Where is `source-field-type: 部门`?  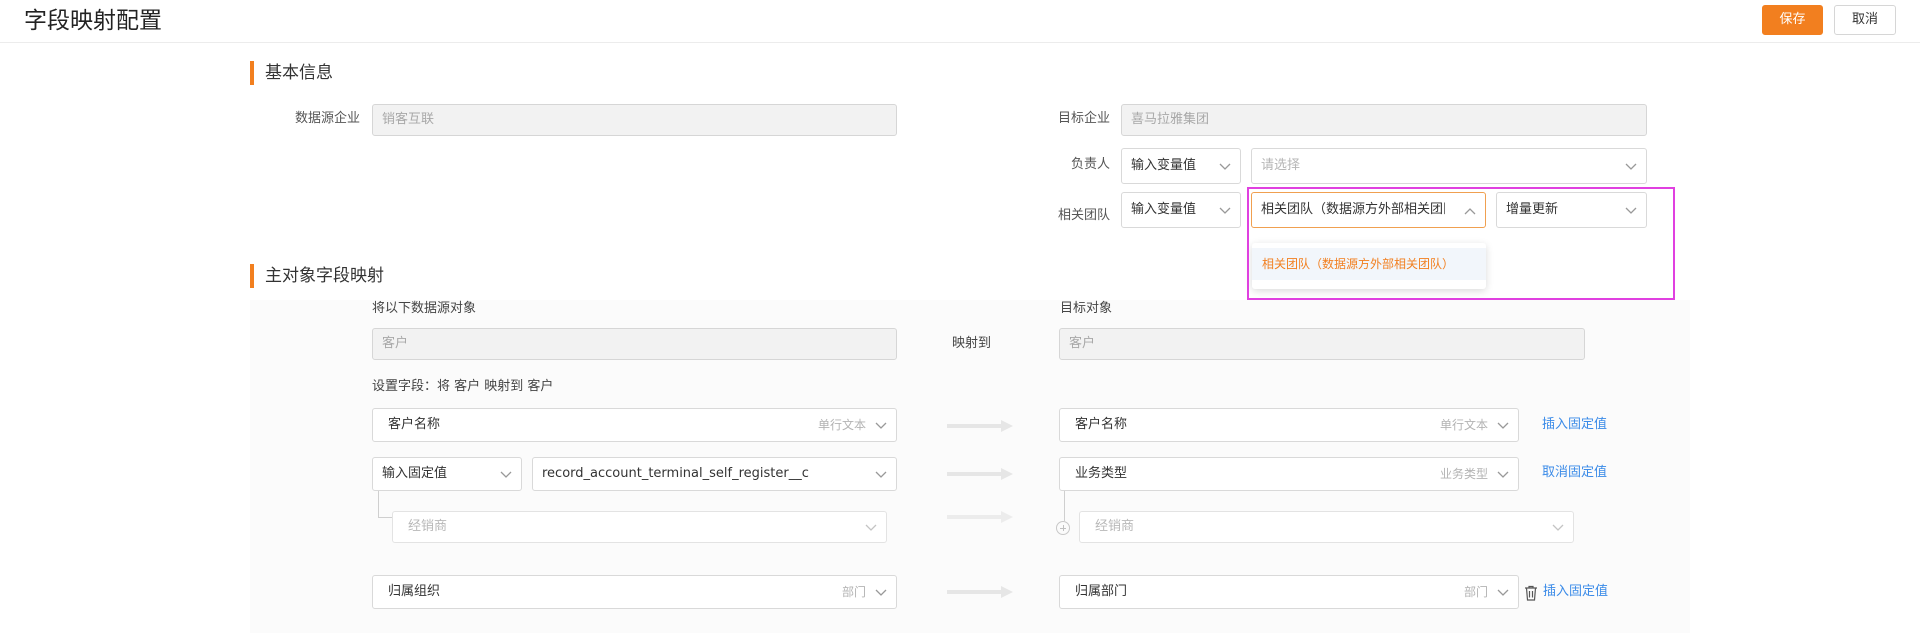 source-field-type: 部门 is located at coordinates (853, 592).